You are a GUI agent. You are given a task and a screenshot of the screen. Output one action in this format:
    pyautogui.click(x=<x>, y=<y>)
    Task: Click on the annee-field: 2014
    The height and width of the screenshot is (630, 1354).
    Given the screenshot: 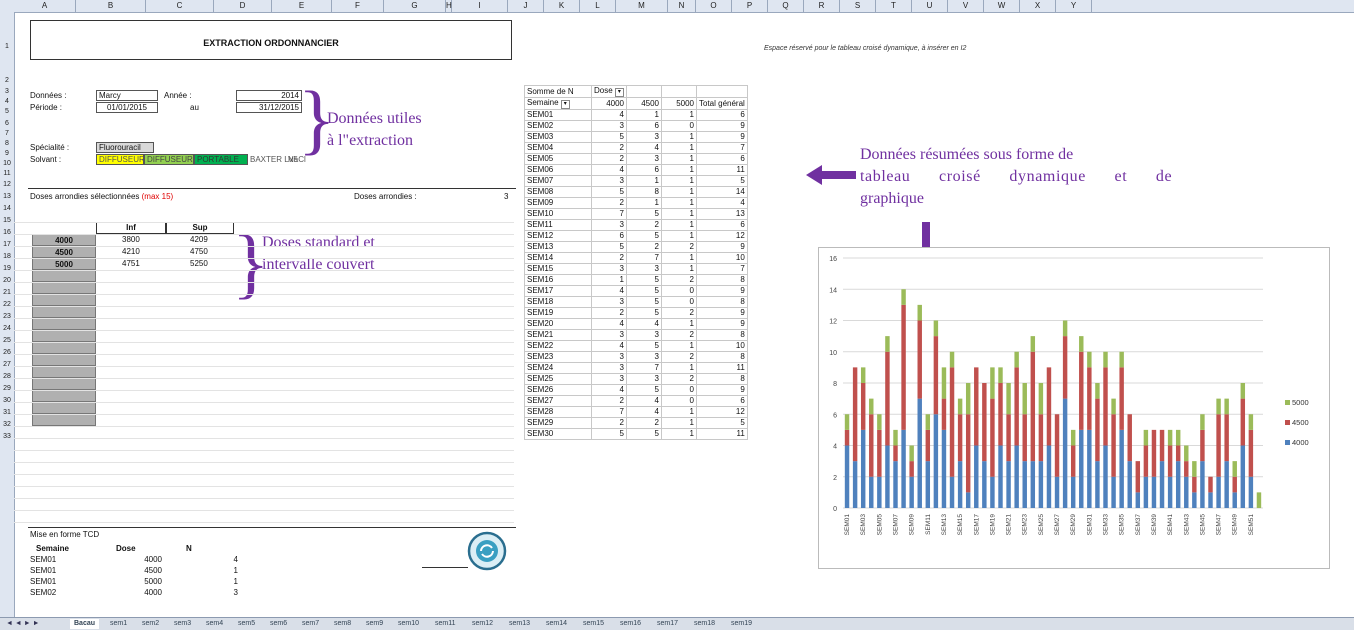 What is the action you would take?
    pyautogui.click(x=269, y=95)
    